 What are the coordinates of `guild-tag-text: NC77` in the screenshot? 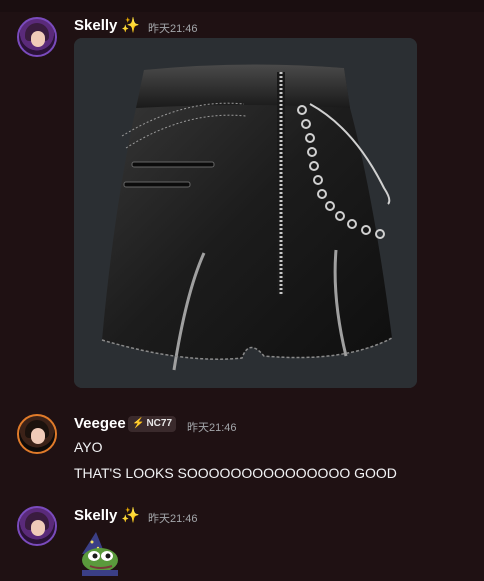 It's located at (159, 423).